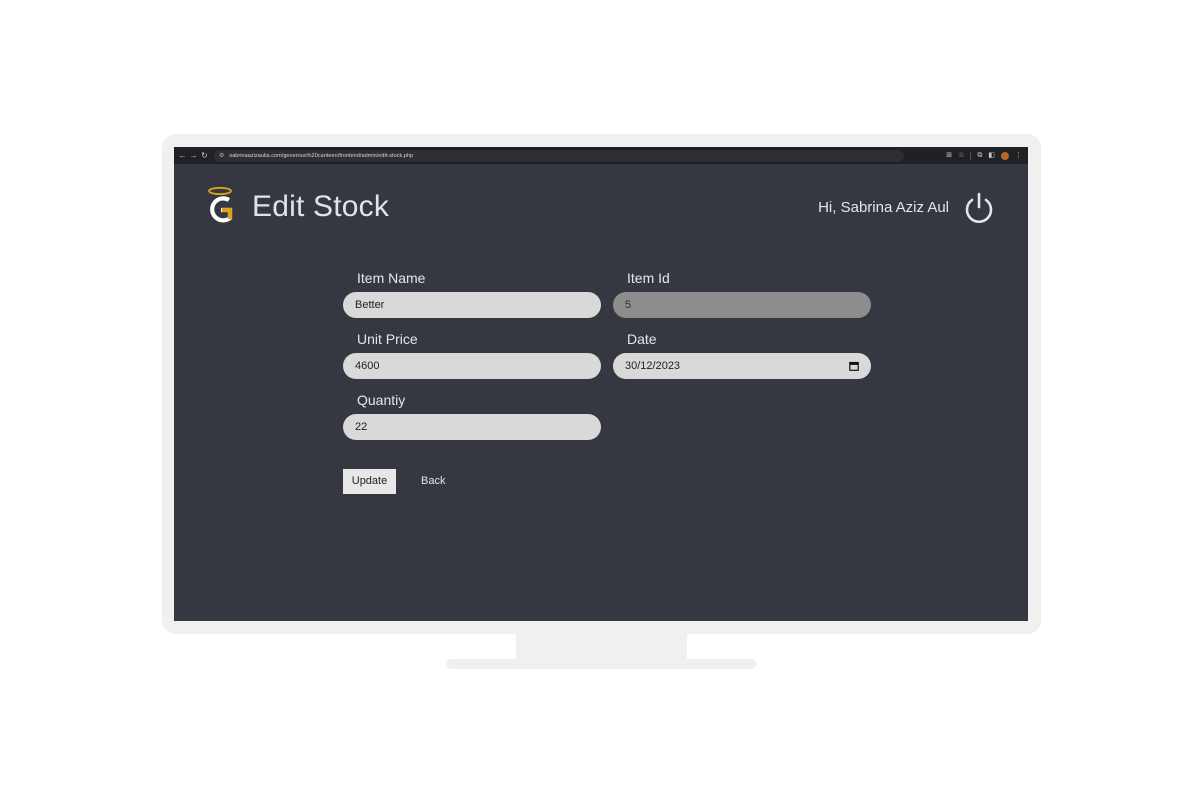 This screenshot has width=1200, height=800. I want to click on monitor-stand, so click(601, 664).